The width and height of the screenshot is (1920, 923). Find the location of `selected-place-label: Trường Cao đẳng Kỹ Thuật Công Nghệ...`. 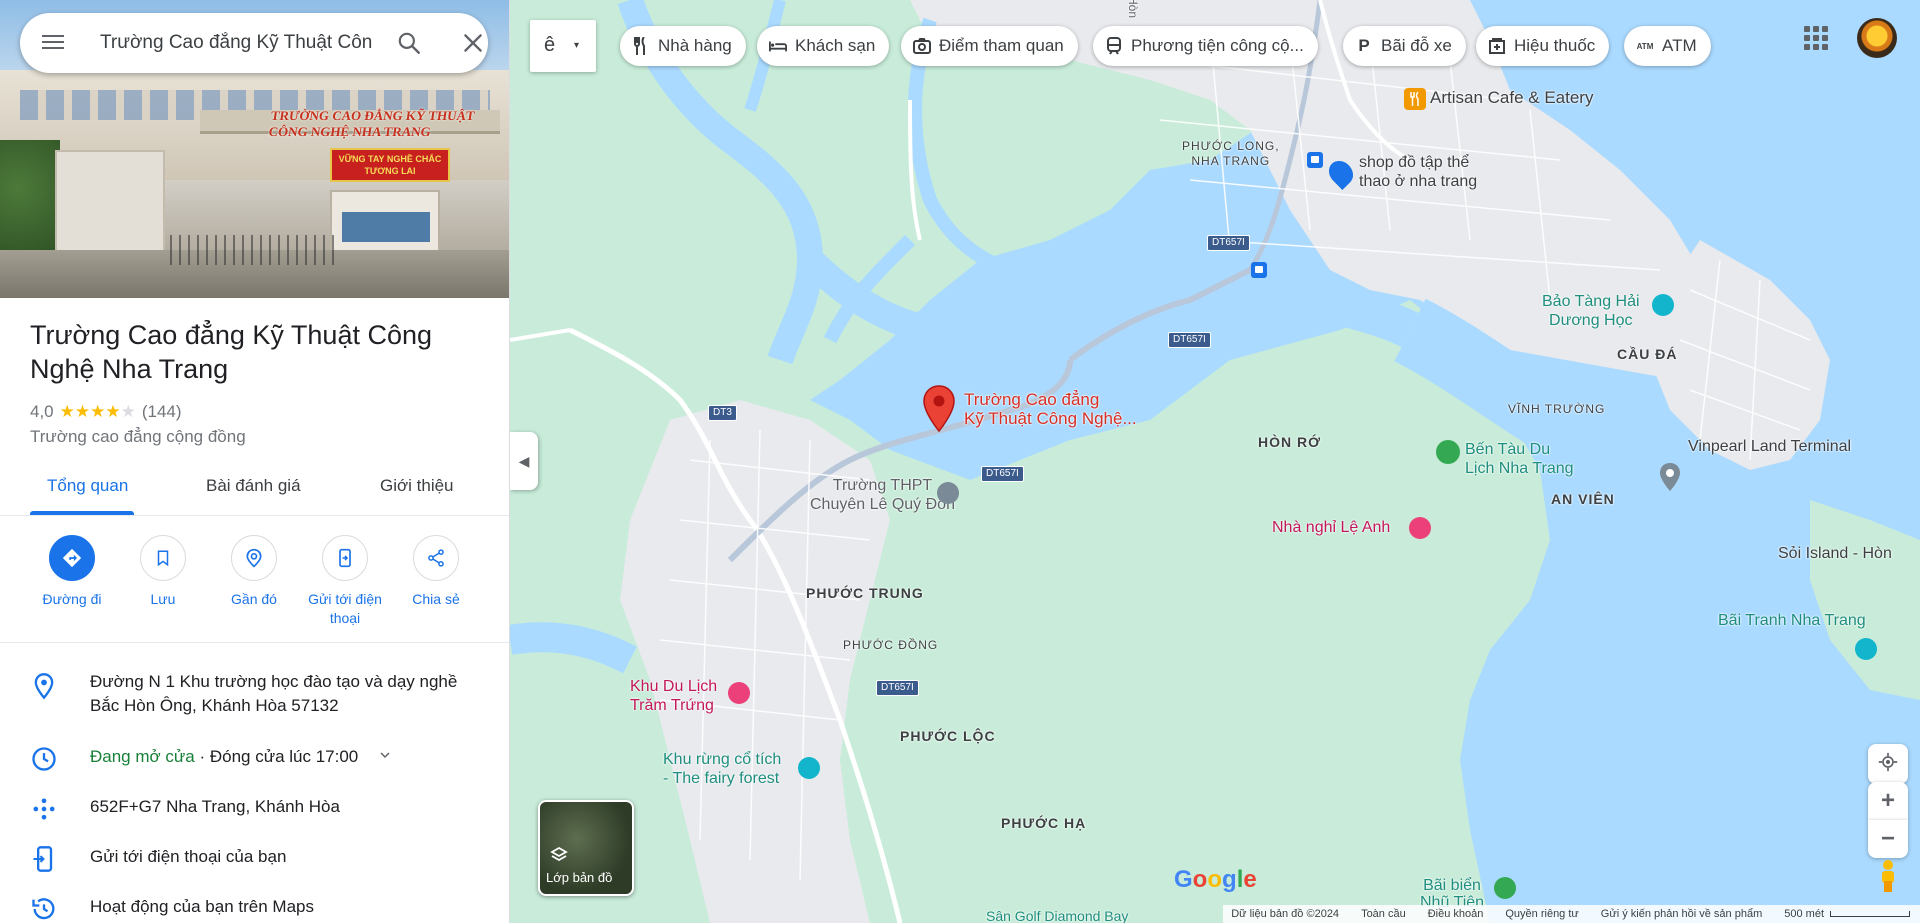

selected-place-label: Trường Cao đẳng Kỹ Thuật Công Nghệ... is located at coordinates (1050, 409).